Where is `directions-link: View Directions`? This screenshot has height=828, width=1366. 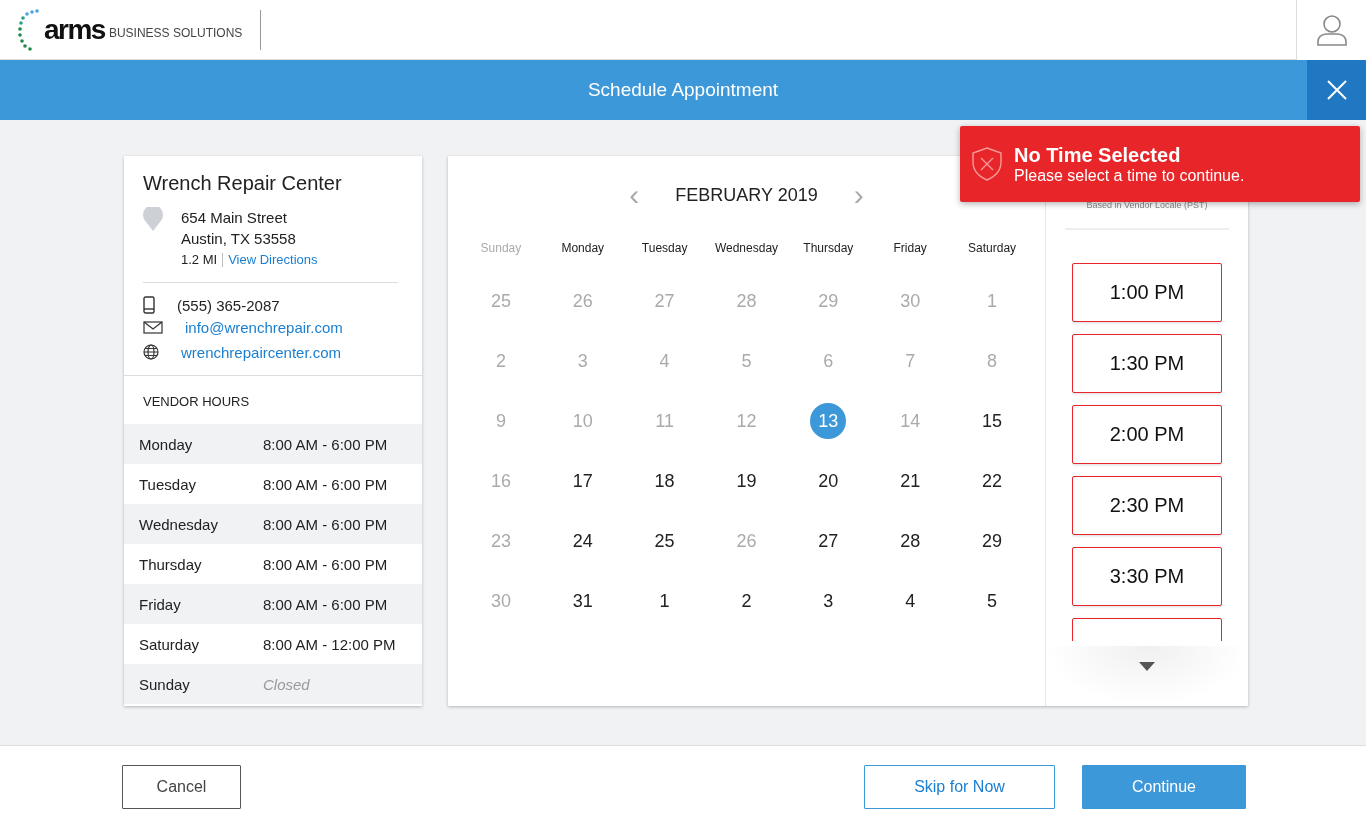
directions-link: View Directions is located at coordinates (273, 259).